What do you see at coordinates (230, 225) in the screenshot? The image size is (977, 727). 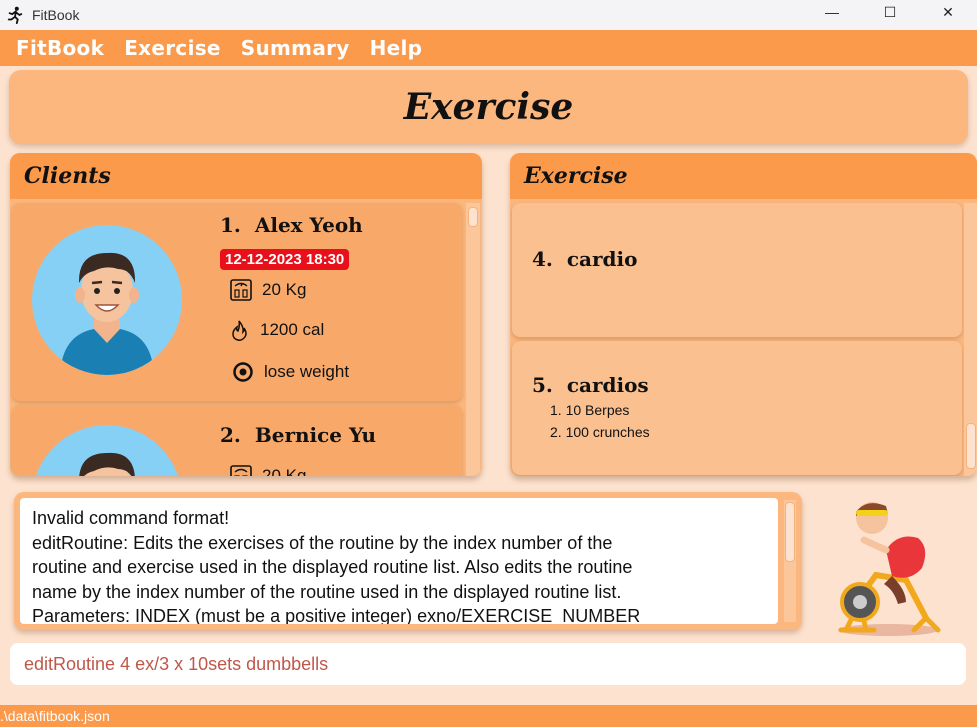 I see `client-index: 1.` at bounding box center [230, 225].